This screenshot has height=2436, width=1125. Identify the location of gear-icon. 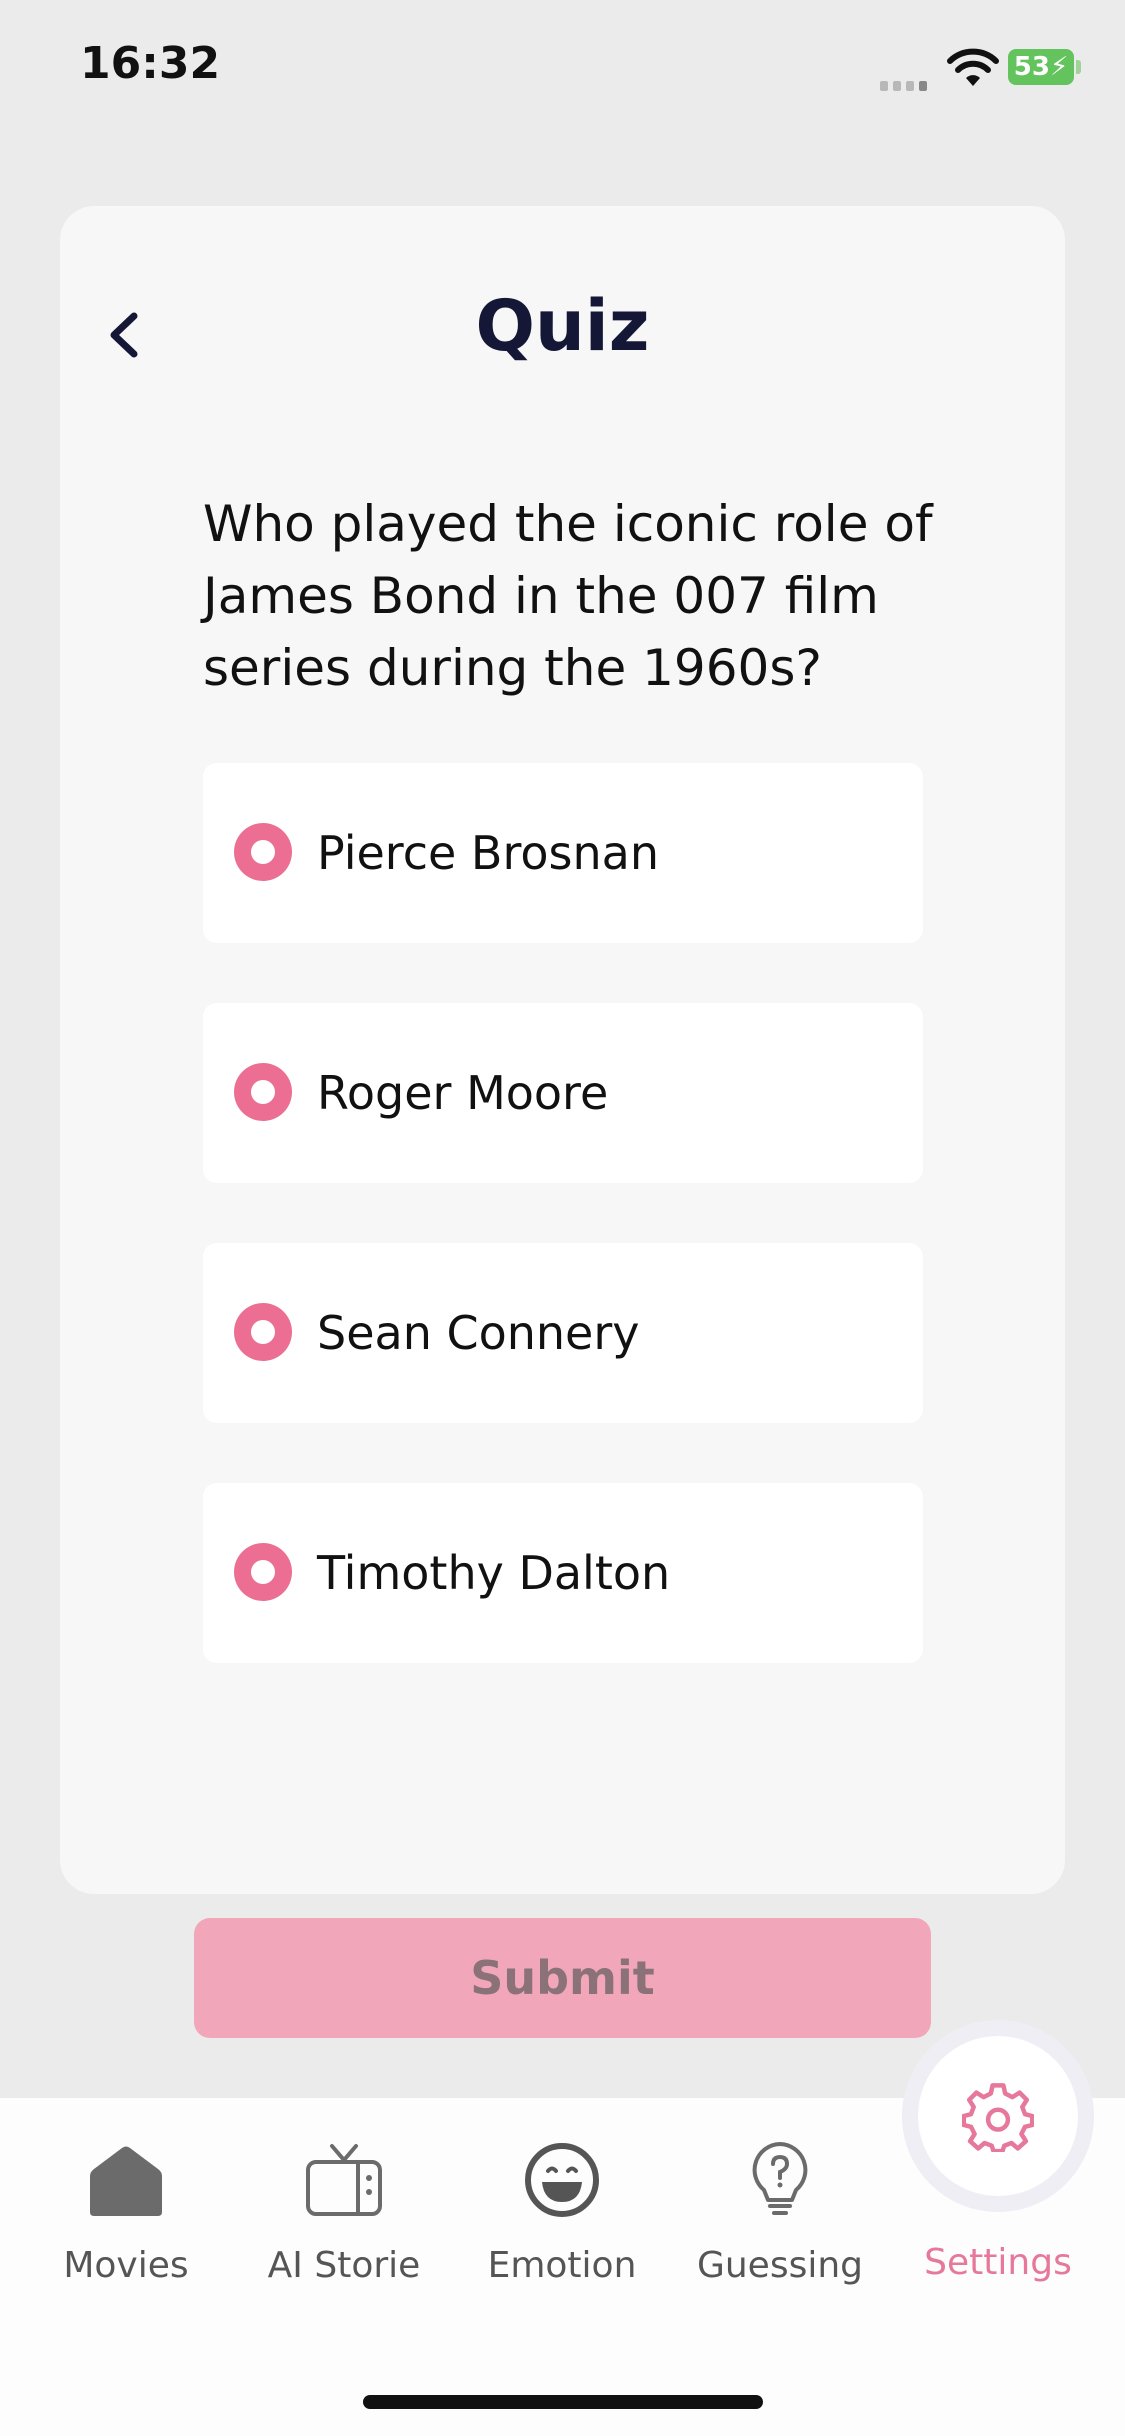
(998, 2117).